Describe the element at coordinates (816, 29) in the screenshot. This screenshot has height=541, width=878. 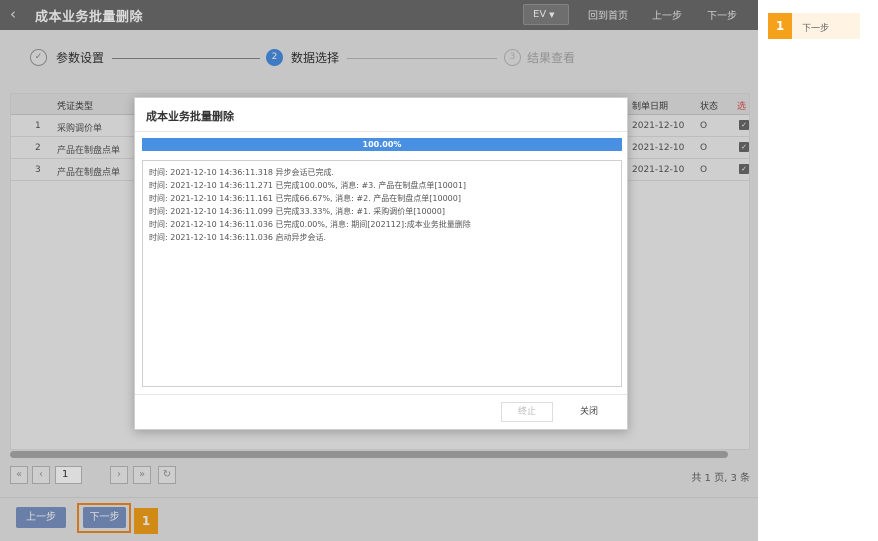
I see `annotation-text: 下一步` at that location.